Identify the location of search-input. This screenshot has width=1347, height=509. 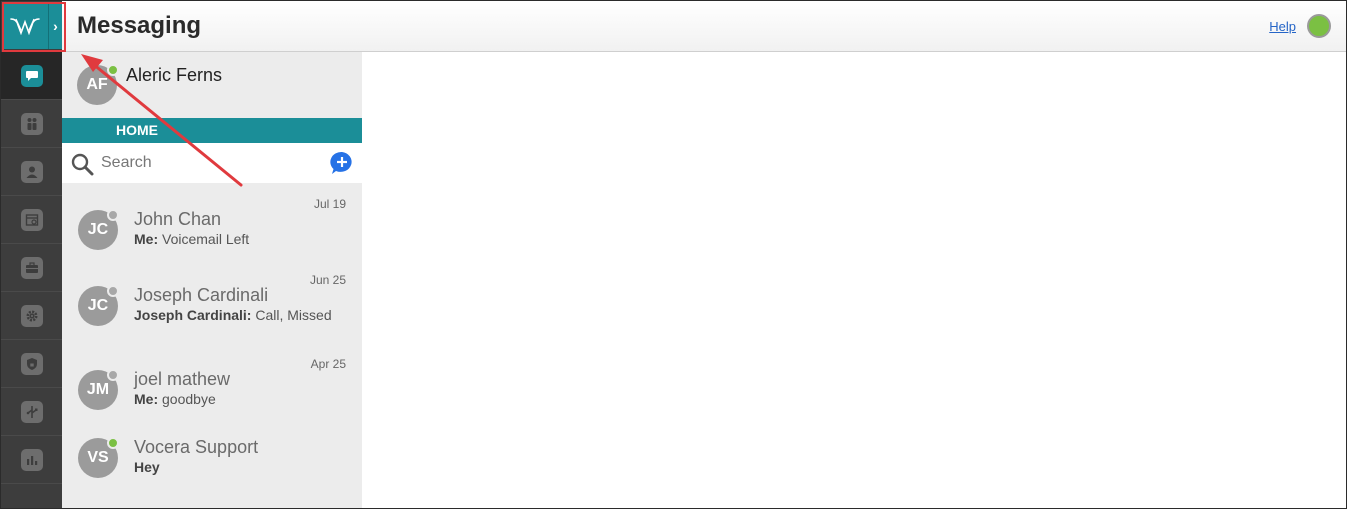
(211, 163).